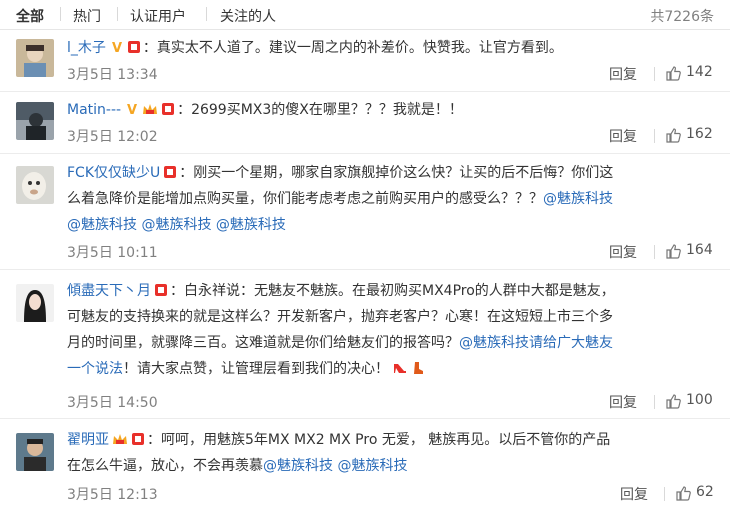  I want to click on comment-text: 么着急降价是能增加点购买量，你们能考虑考虑之前购买用户的感受么？？？, so click(305, 199).